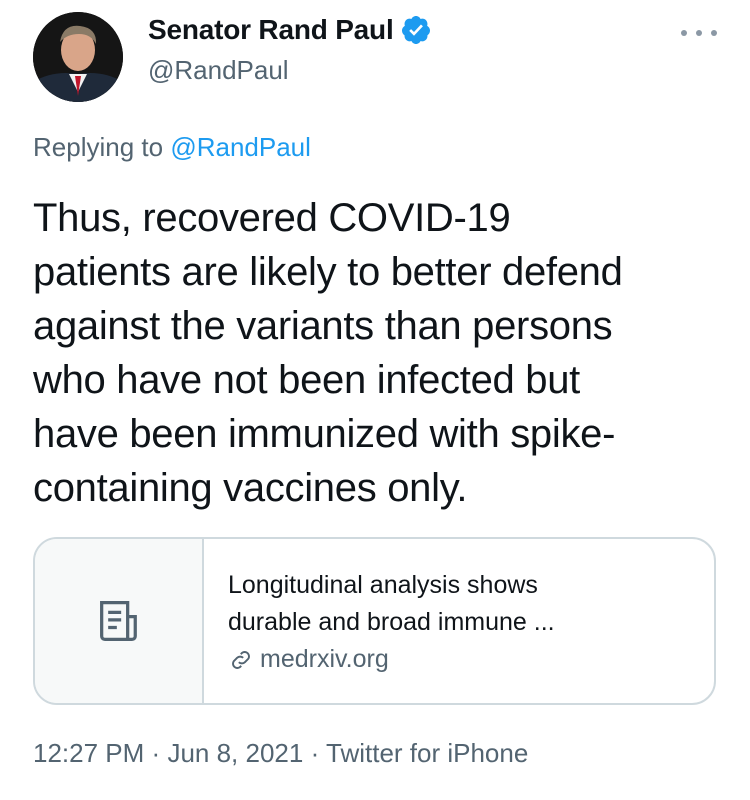  I want to click on tweet-text-line: have been immunized with spike-, so click(324, 434).